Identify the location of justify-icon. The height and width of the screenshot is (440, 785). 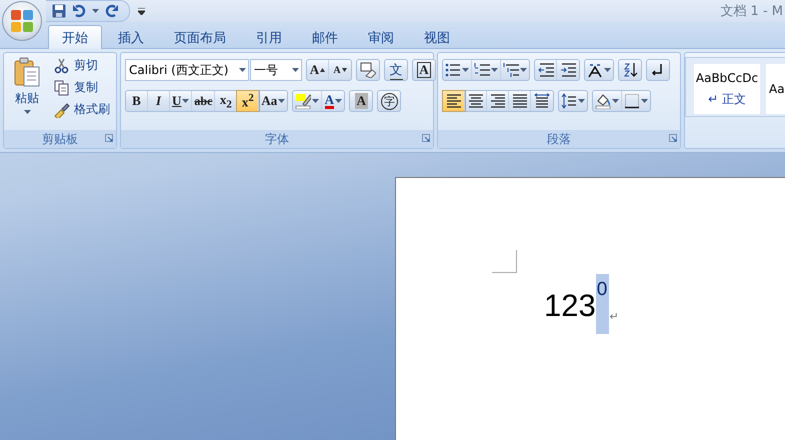
(520, 101).